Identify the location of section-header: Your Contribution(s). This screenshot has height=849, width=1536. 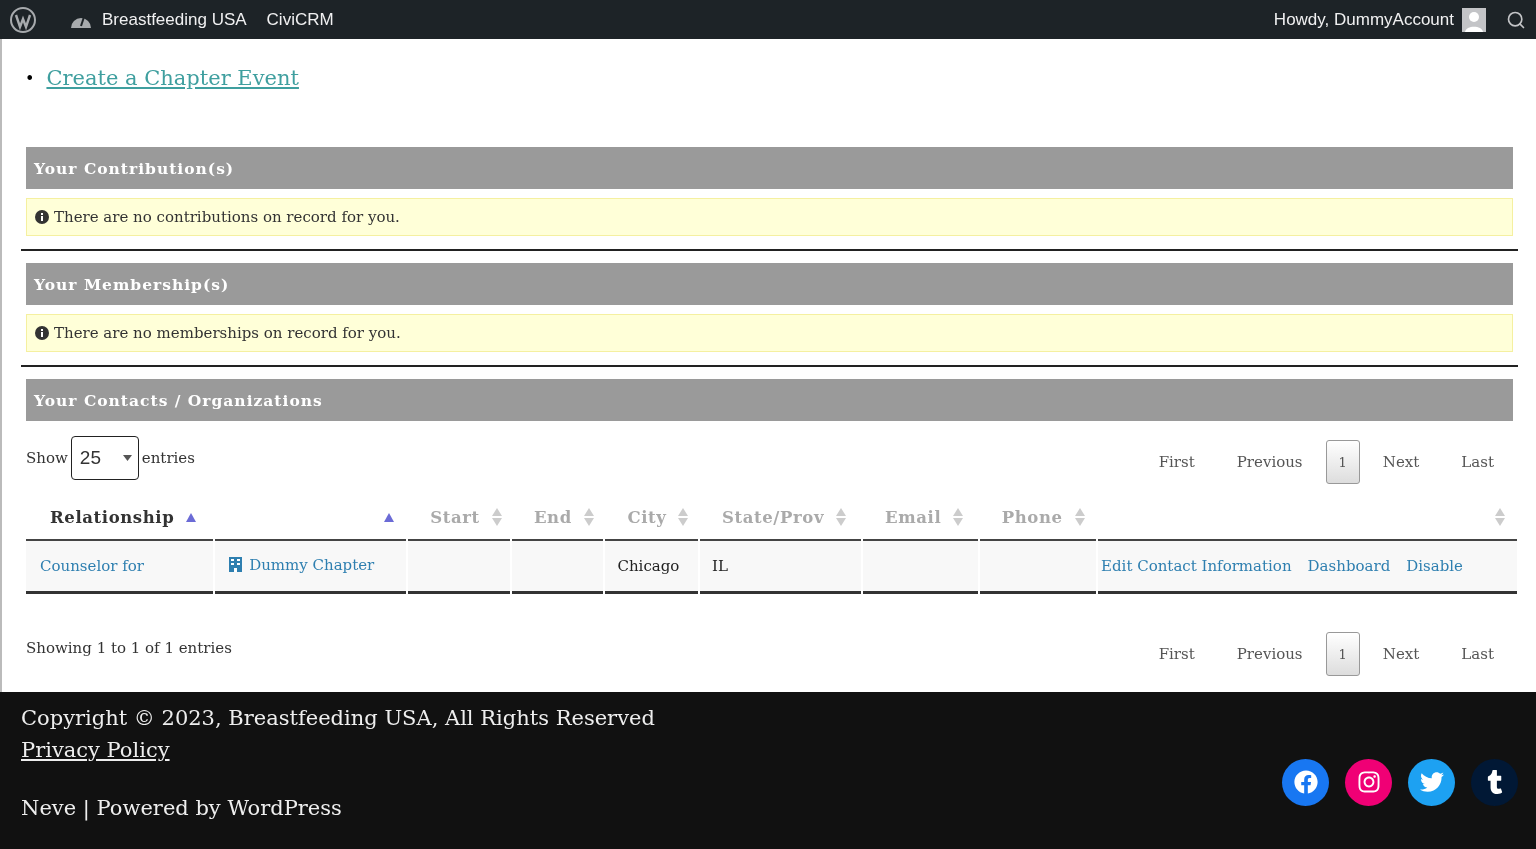
(769, 168).